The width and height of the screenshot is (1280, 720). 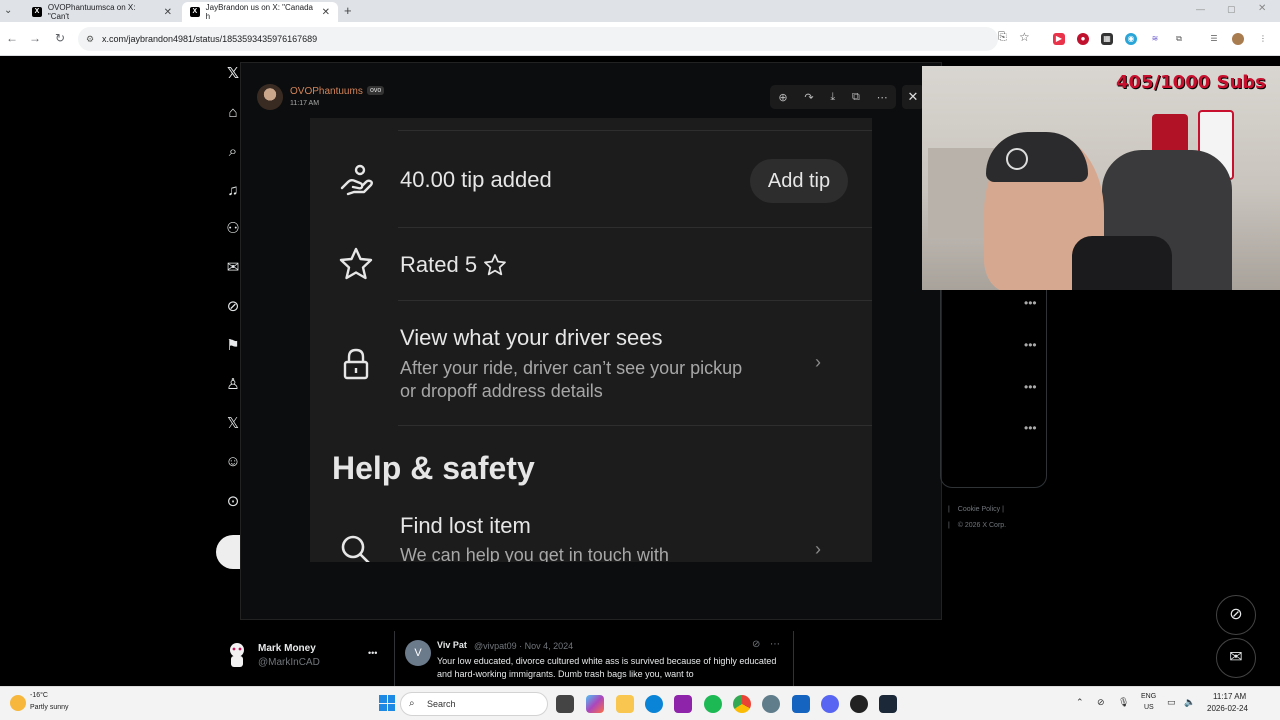 What do you see at coordinates (1017, 159) in the screenshot?
I see `cap-logo` at bounding box center [1017, 159].